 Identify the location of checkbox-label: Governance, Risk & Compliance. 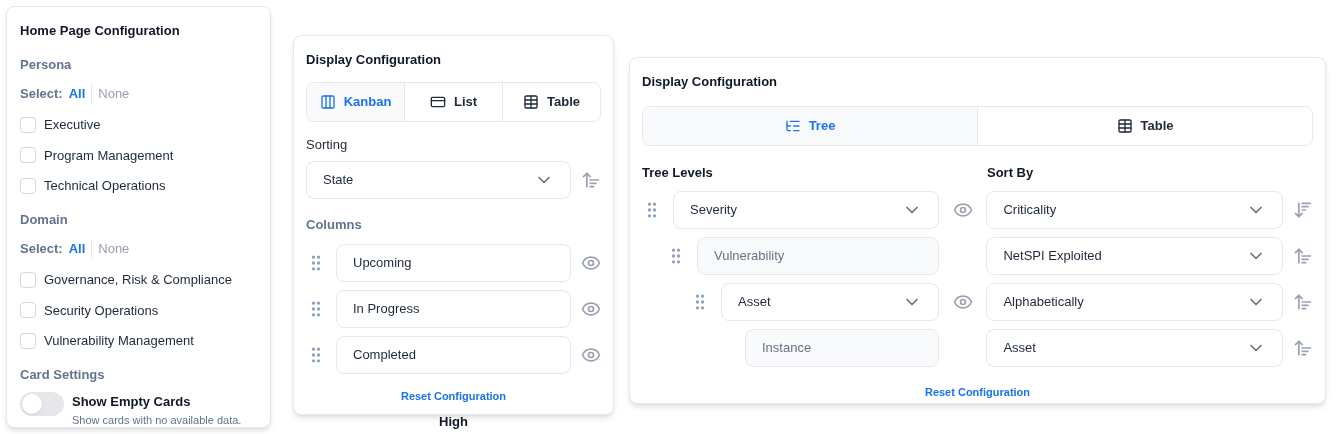
(138, 280).